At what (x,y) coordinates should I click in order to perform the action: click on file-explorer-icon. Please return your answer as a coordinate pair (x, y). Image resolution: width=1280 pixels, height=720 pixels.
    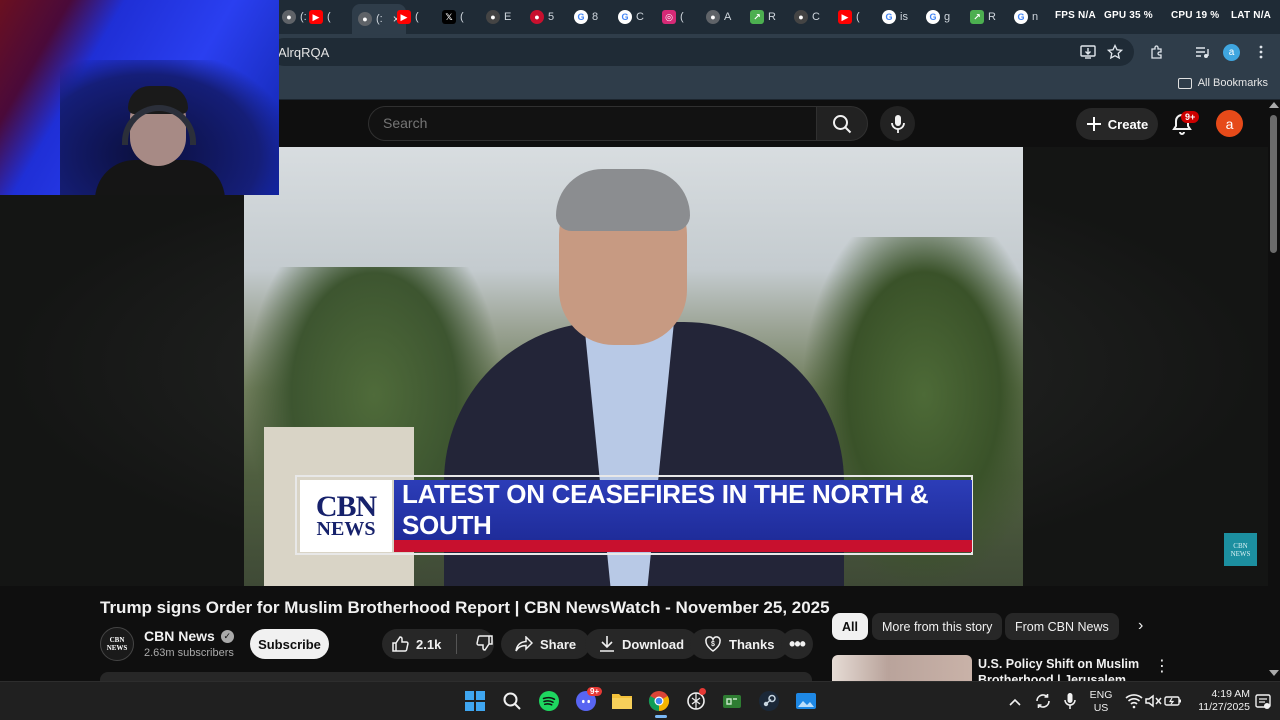
    Looking at the image, I should click on (622, 701).